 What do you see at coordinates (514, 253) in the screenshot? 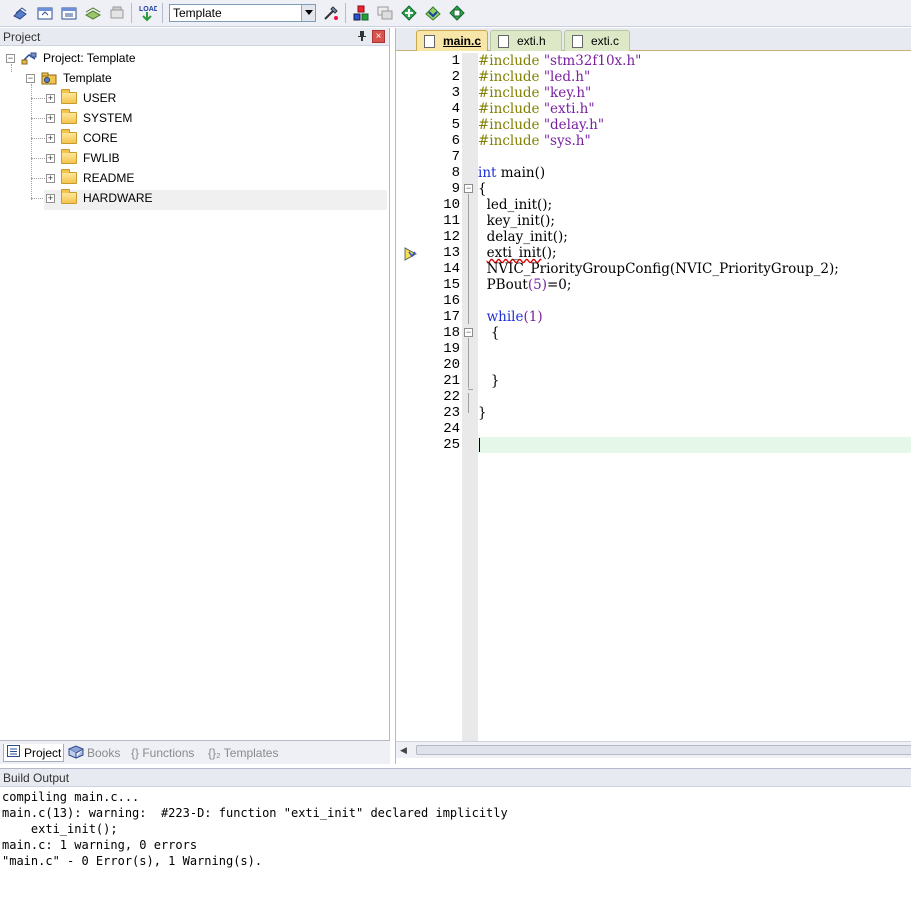
I see `warning-squiggle: exti_init` at bounding box center [514, 253].